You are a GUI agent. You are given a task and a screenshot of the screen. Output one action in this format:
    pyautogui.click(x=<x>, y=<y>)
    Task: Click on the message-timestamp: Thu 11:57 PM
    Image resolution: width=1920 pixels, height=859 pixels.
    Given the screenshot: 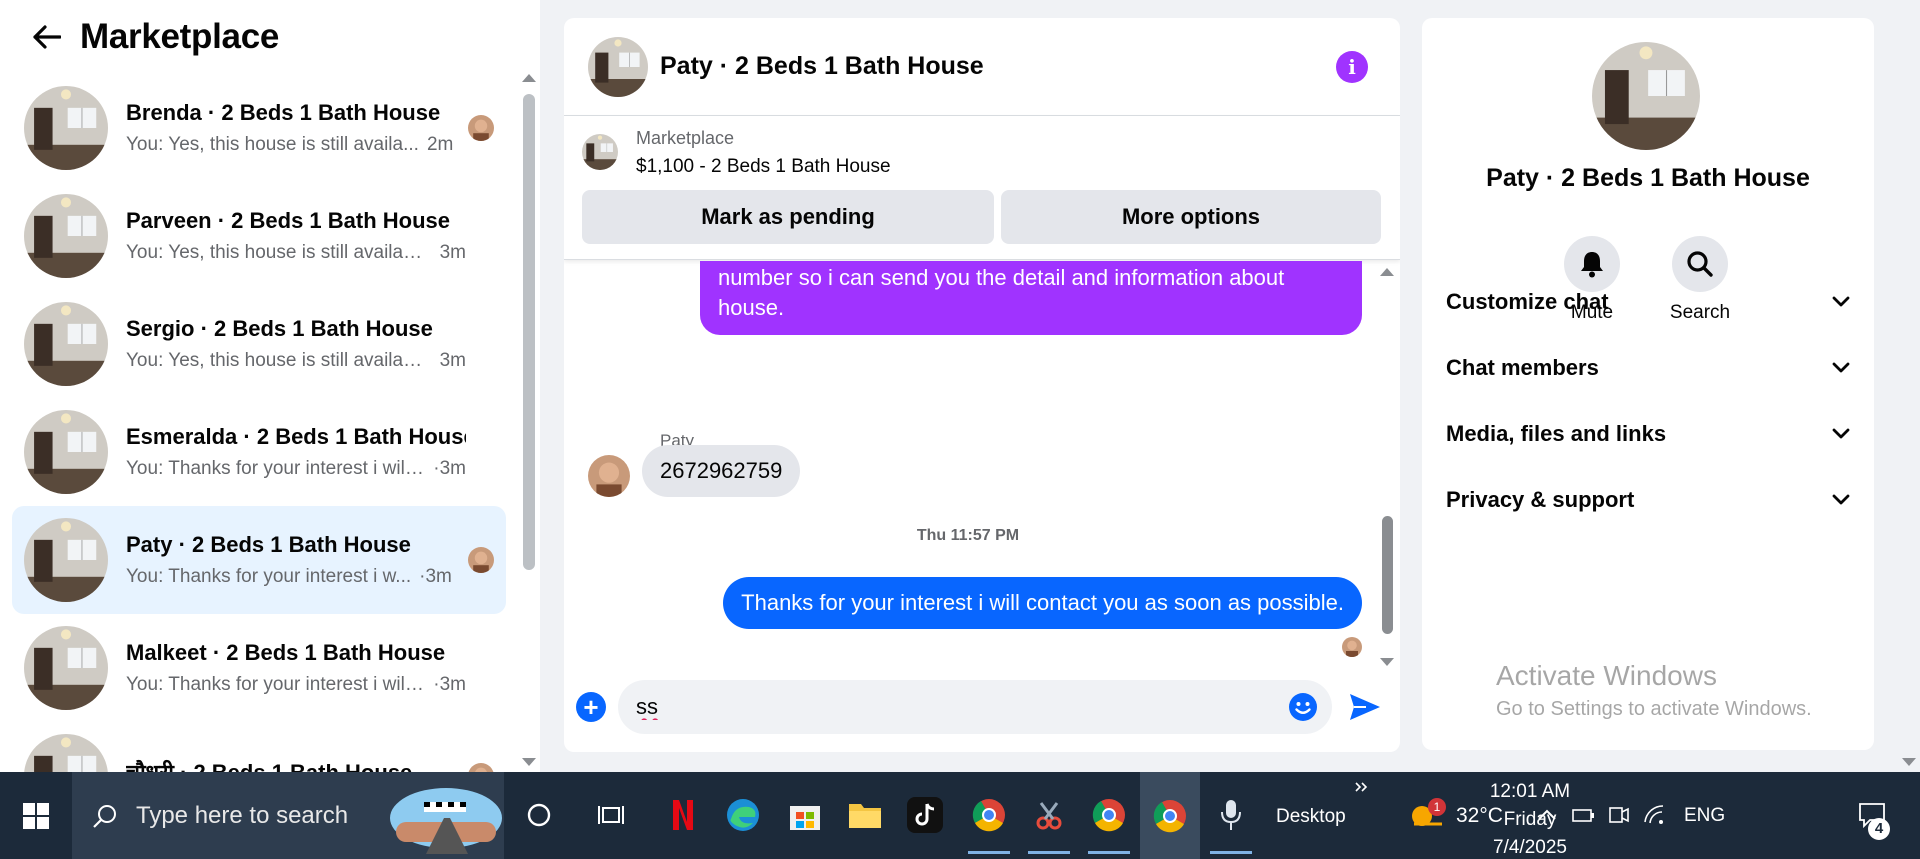 What is the action you would take?
    pyautogui.click(x=968, y=535)
    